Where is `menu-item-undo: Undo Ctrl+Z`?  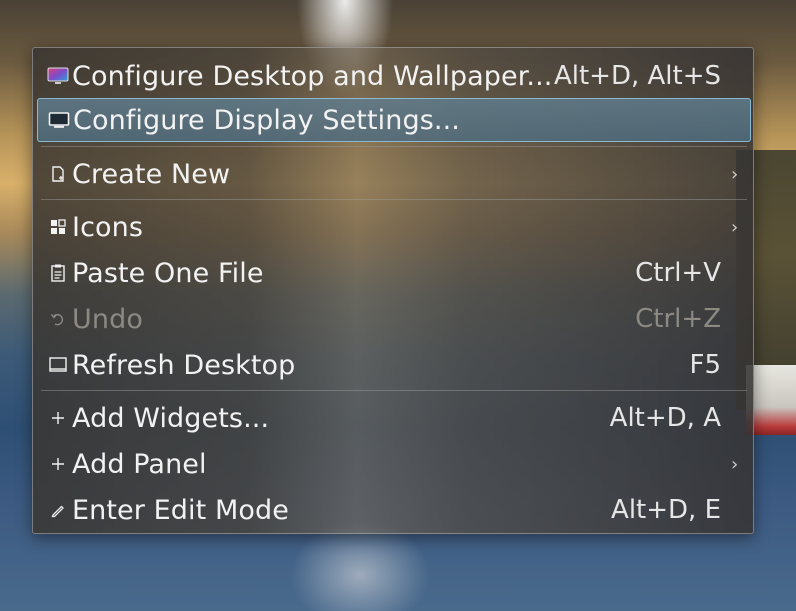 menu-item-undo: Undo Ctrl+Z is located at coordinates (394, 319).